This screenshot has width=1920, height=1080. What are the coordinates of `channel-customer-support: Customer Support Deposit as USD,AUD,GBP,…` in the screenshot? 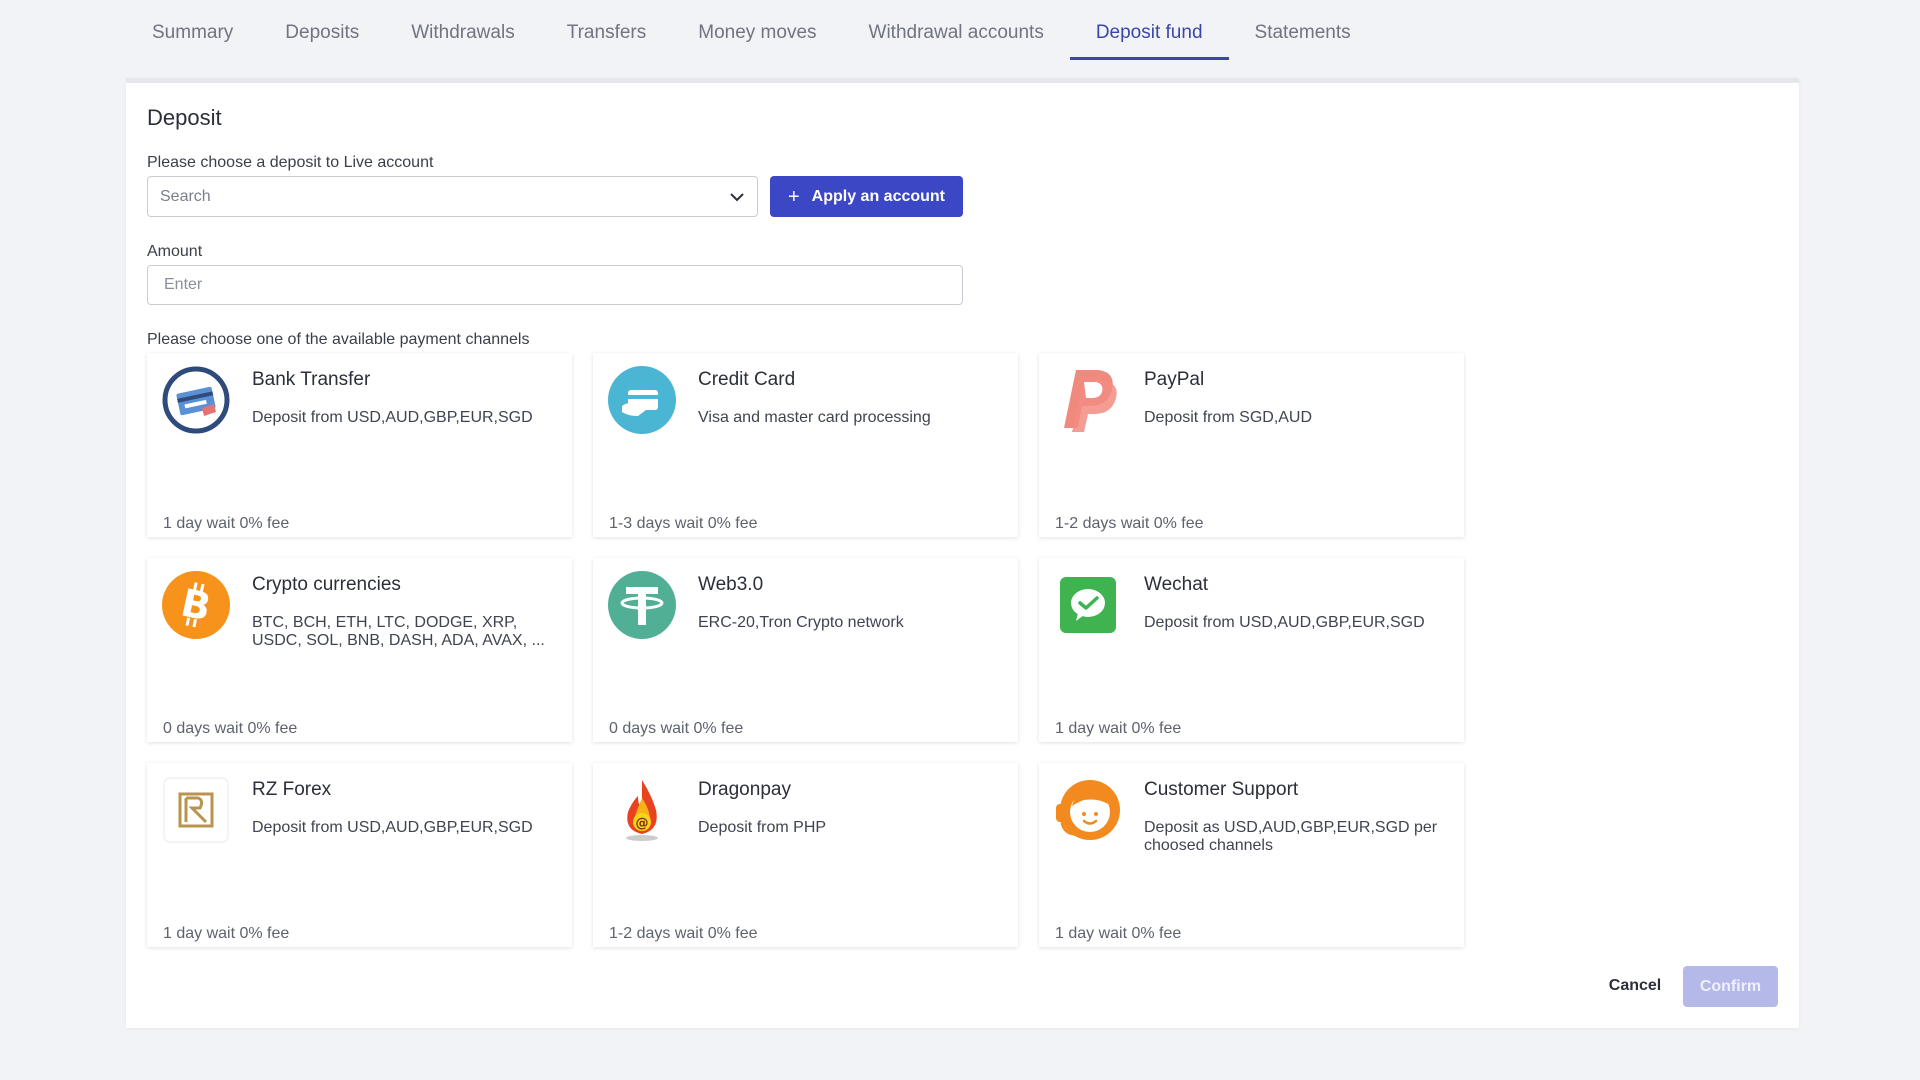 It's located at (1251, 855).